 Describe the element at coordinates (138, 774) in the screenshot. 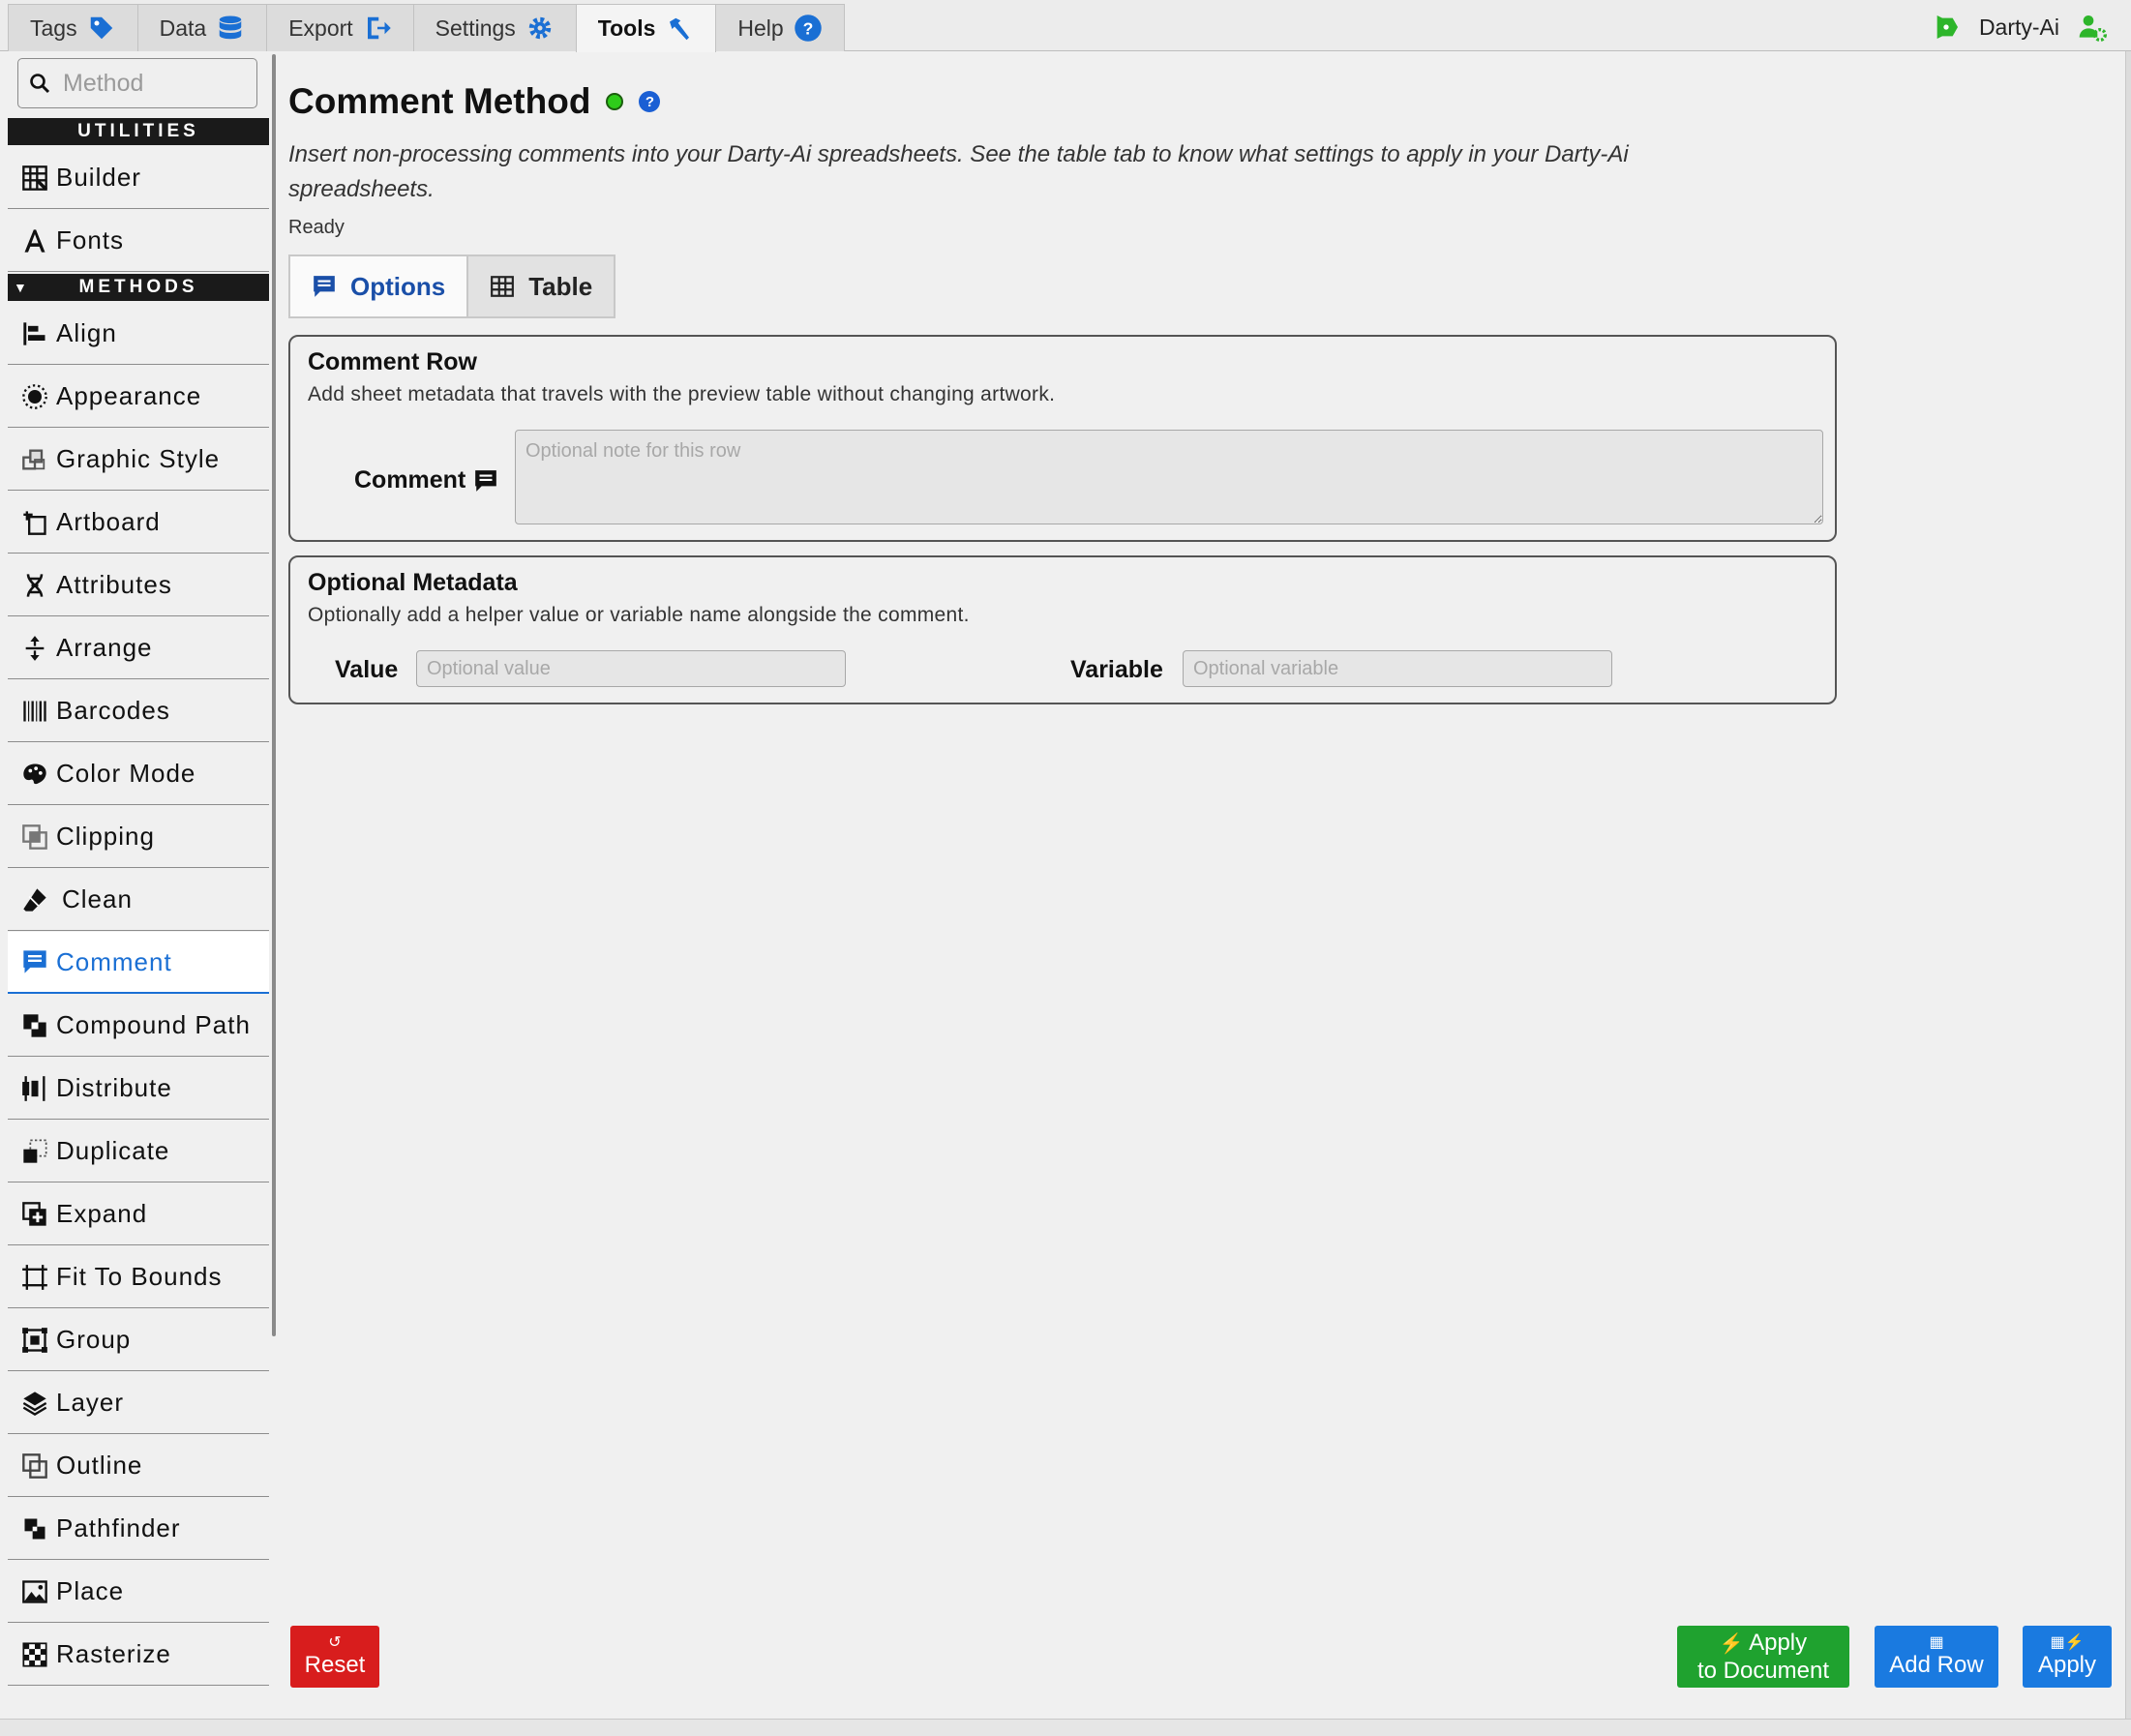

I see `sidebar-item-color-mode: Color Mode` at that location.